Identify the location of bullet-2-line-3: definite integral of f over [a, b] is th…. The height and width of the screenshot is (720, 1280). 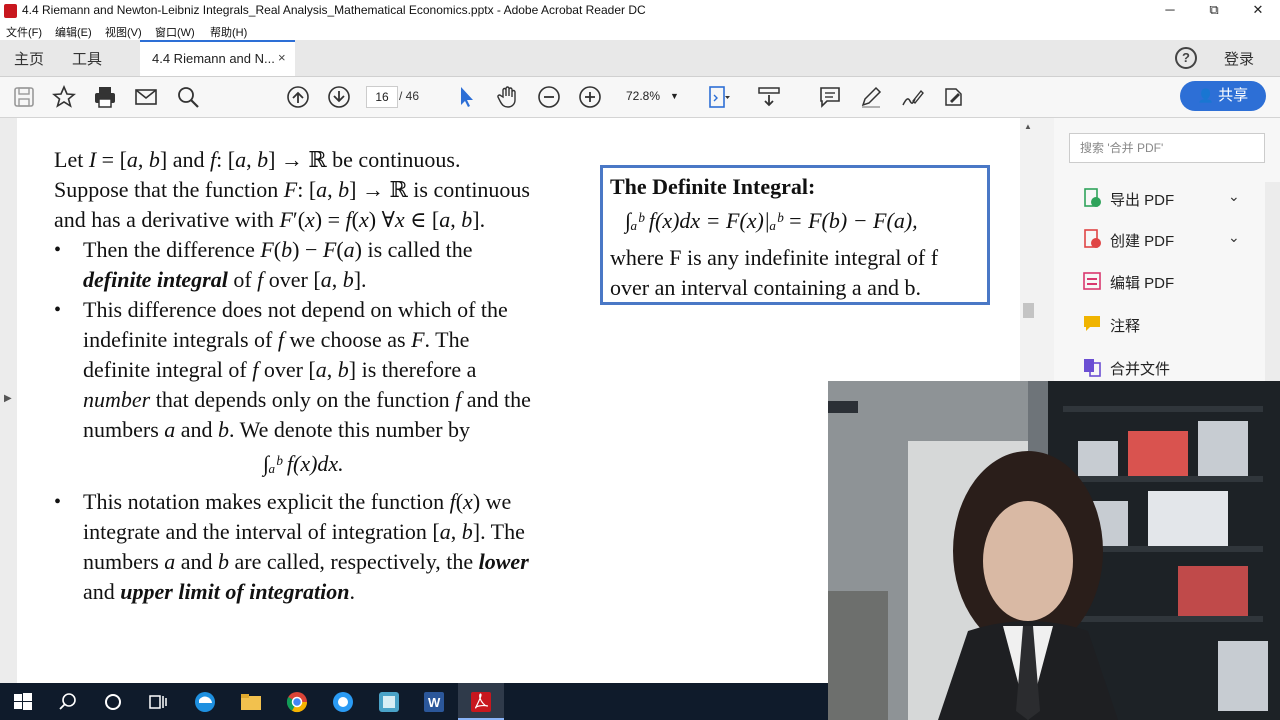
(280, 369).